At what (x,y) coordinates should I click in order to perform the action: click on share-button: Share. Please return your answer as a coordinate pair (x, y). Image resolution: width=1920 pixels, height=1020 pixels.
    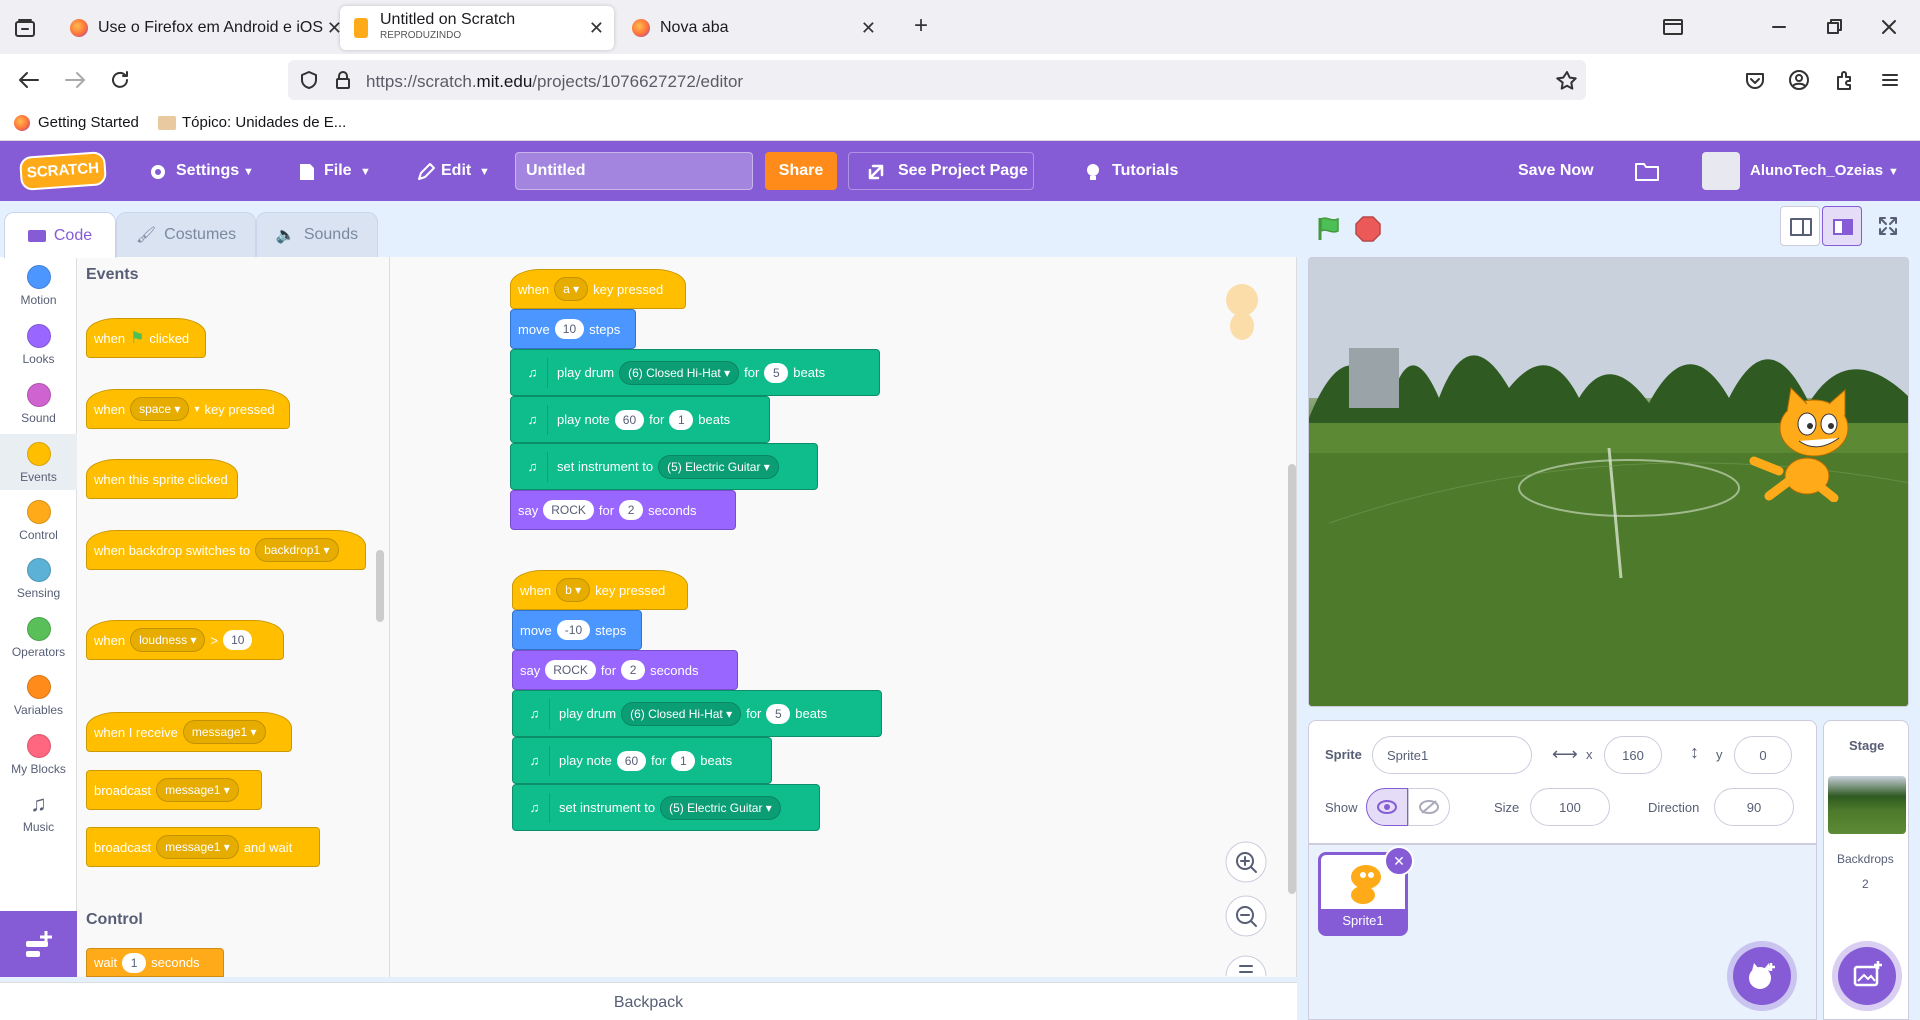
    Looking at the image, I should click on (801, 171).